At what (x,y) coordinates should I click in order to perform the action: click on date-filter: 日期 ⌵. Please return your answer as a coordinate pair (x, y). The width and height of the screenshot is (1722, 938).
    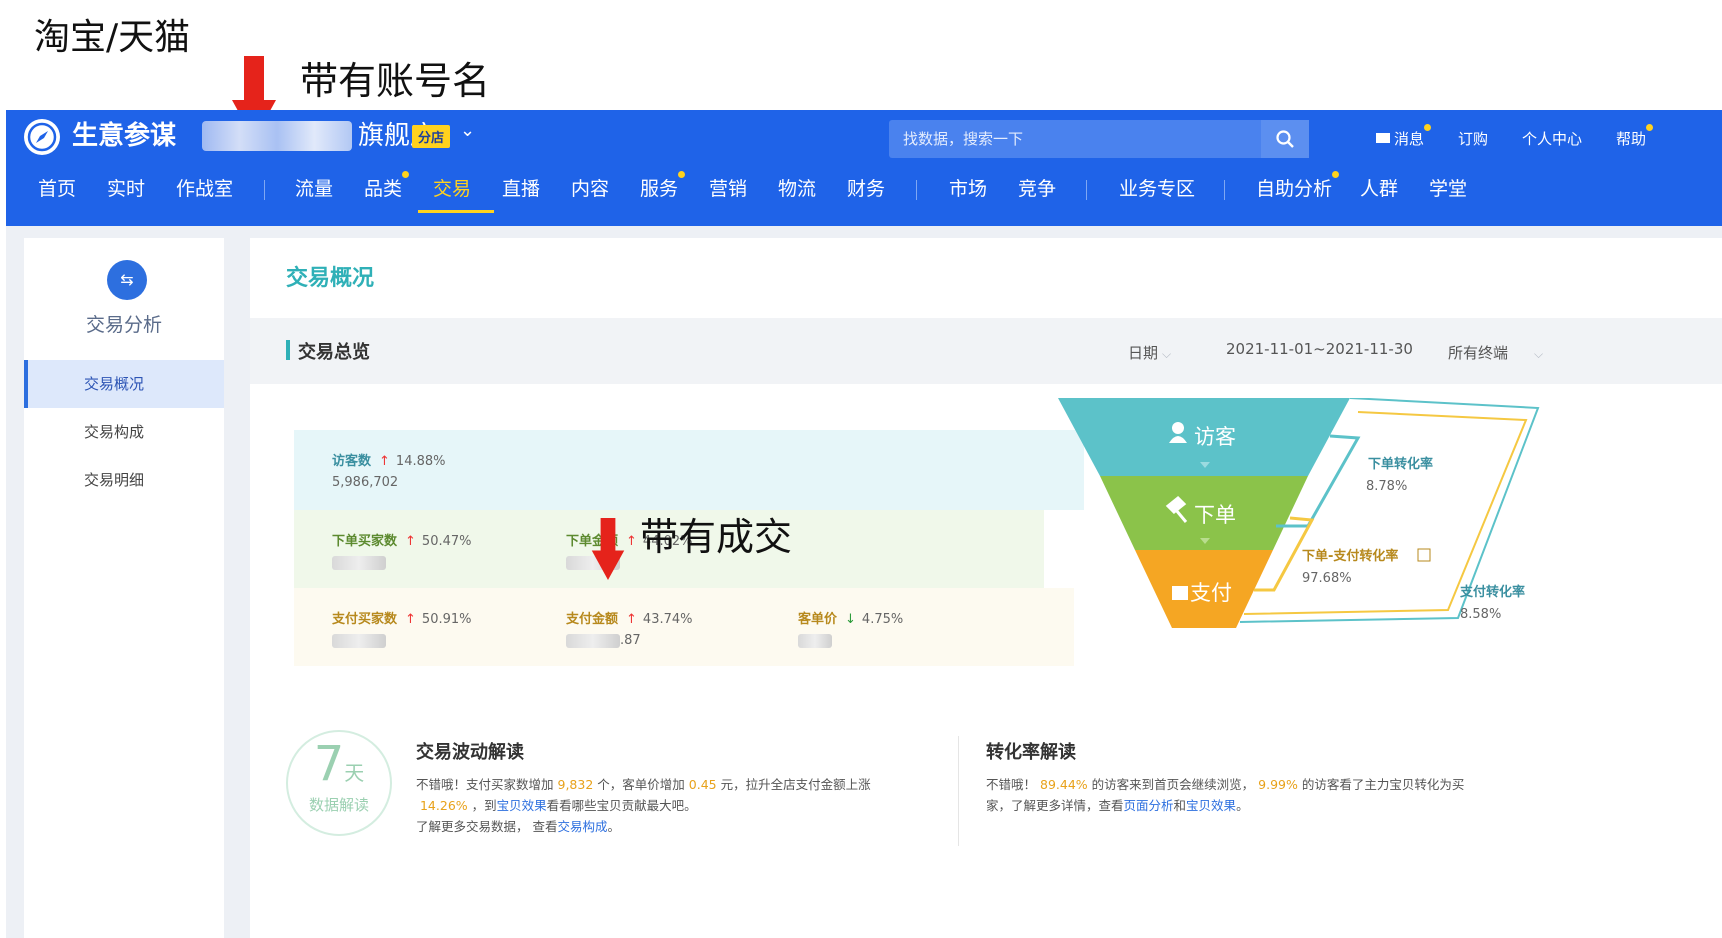
    Looking at the image, I should click on (1149, 352).